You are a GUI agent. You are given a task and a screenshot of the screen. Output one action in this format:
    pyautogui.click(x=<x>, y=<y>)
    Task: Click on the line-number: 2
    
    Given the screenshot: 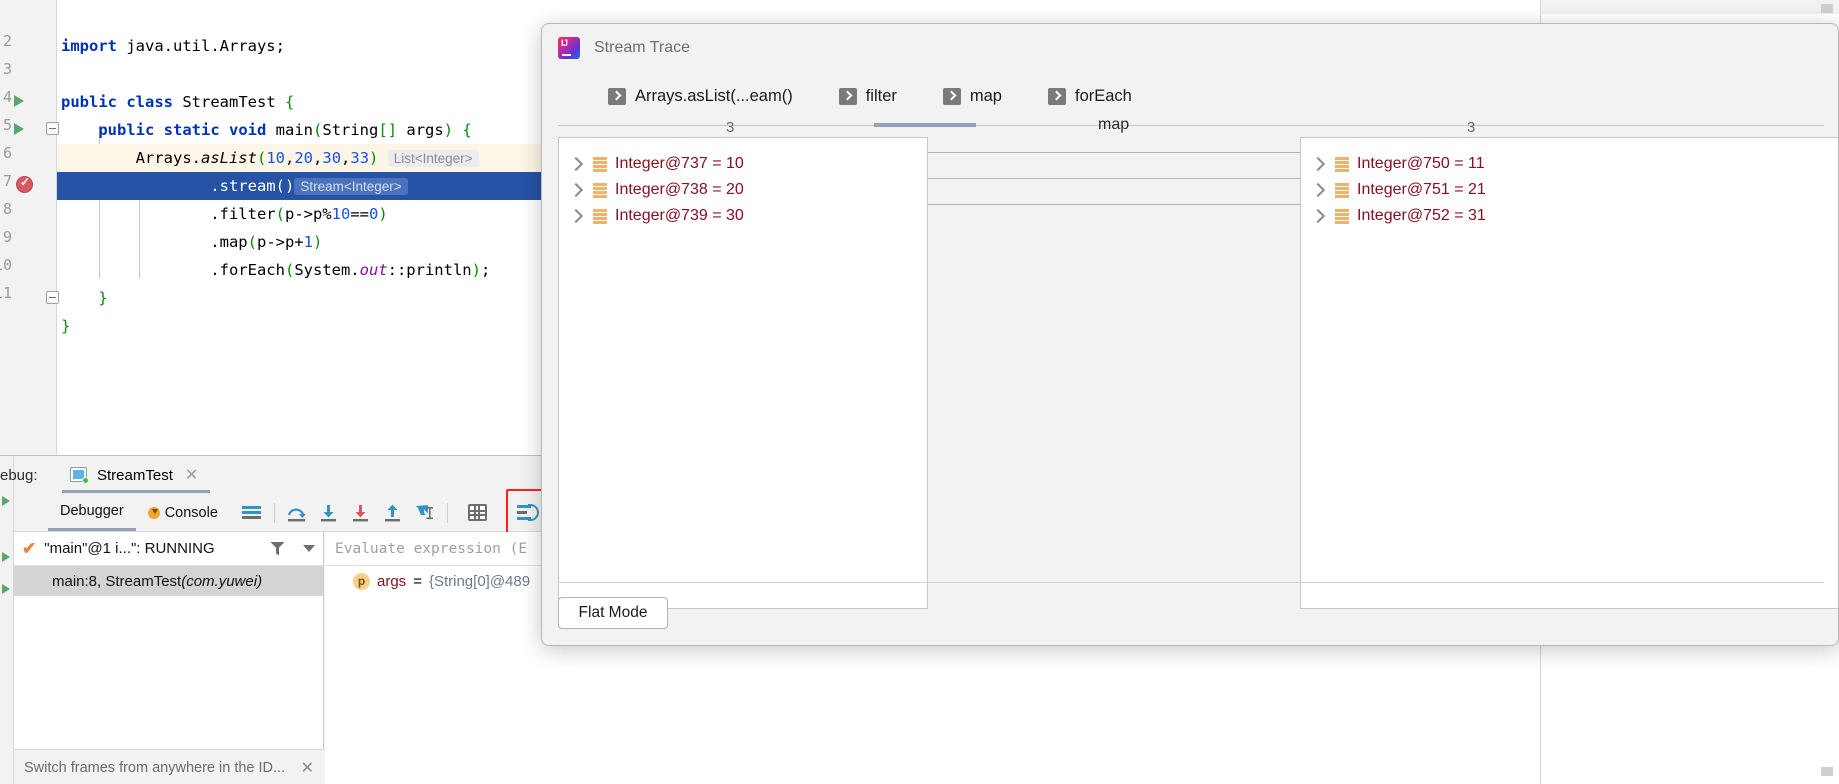 What is the action you would take?
    pyautogui.click(x=7, y=41)
    